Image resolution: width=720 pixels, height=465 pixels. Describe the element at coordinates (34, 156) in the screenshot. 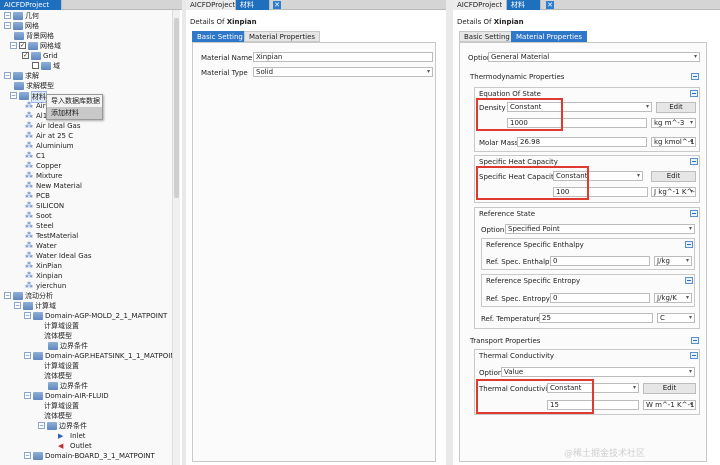

I see `tree-item: ⁂ C1` at that location.